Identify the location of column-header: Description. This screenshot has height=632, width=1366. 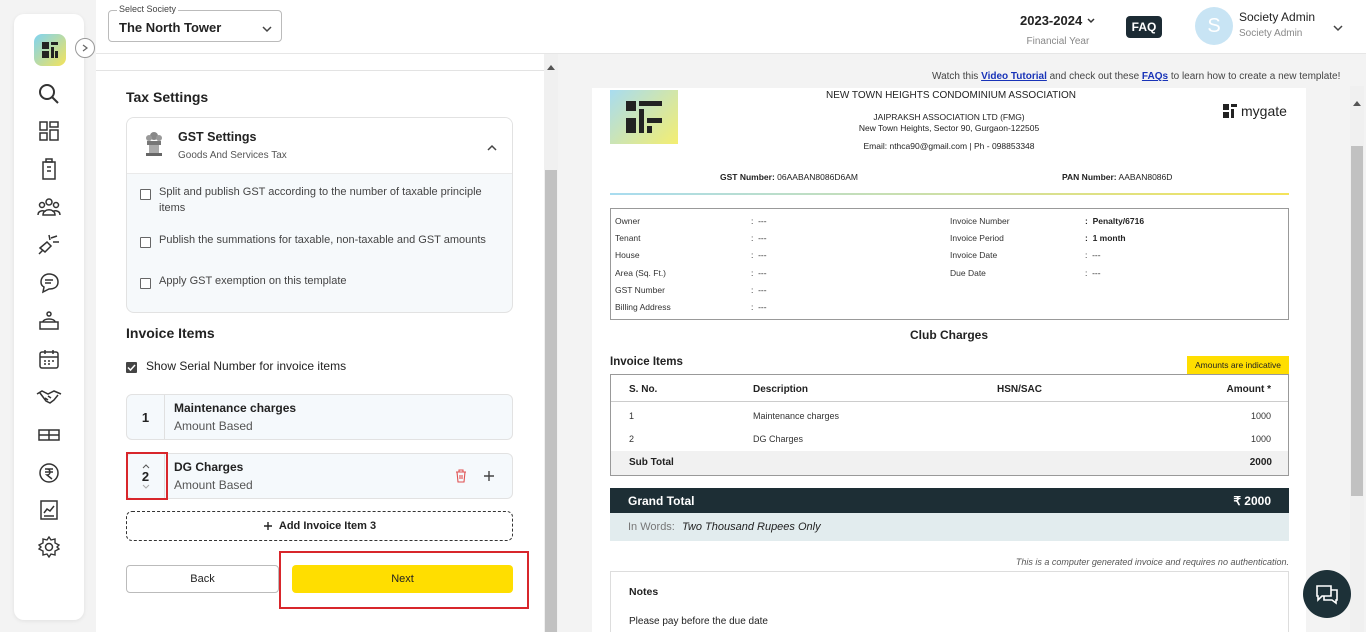
(781, 389).